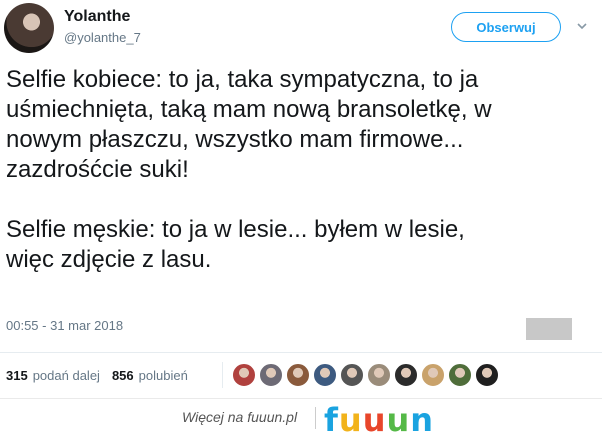  I want to click on footer-separator, so click(315, 418).